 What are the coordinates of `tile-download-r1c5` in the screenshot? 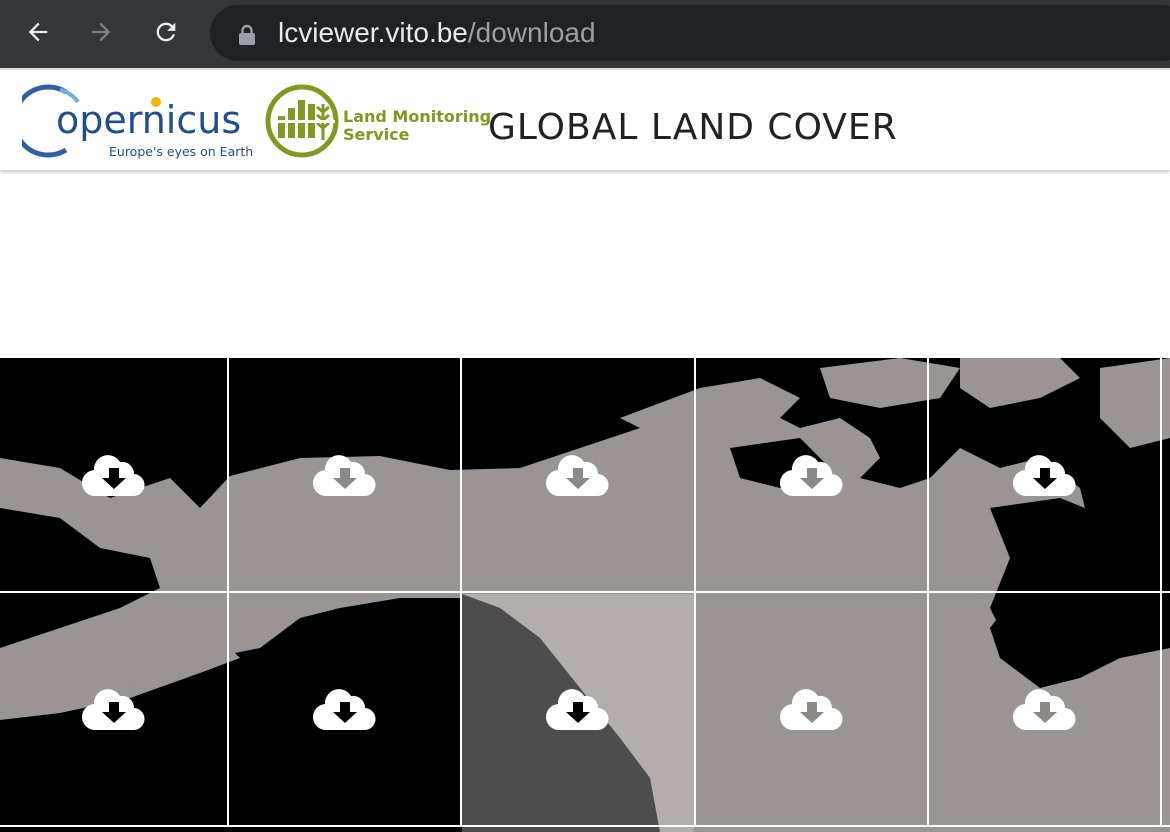 It's located at (1045, 475).